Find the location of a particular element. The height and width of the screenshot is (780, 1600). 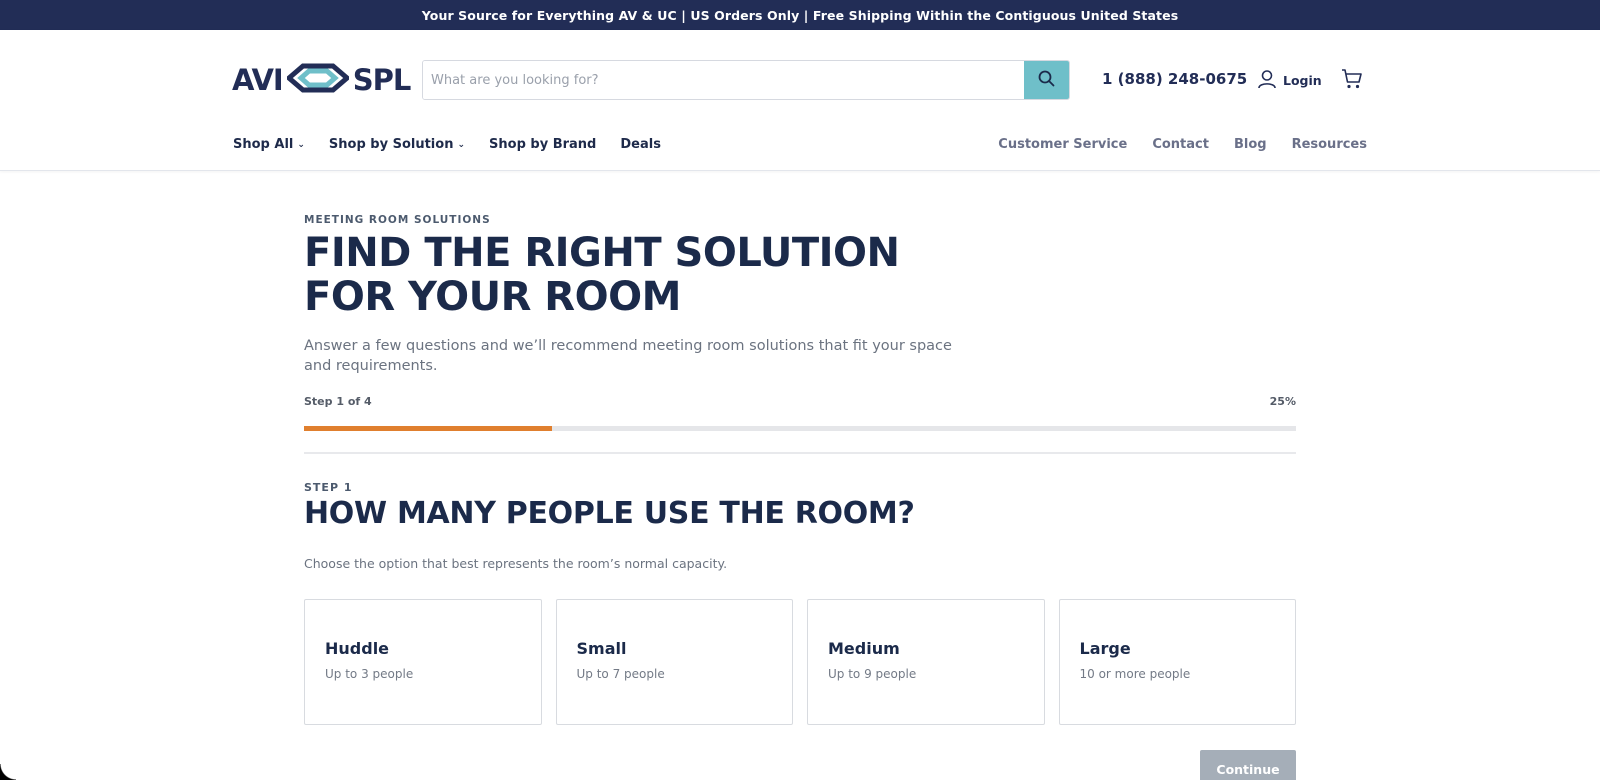

search-button is located at coordinates (1046, 80).